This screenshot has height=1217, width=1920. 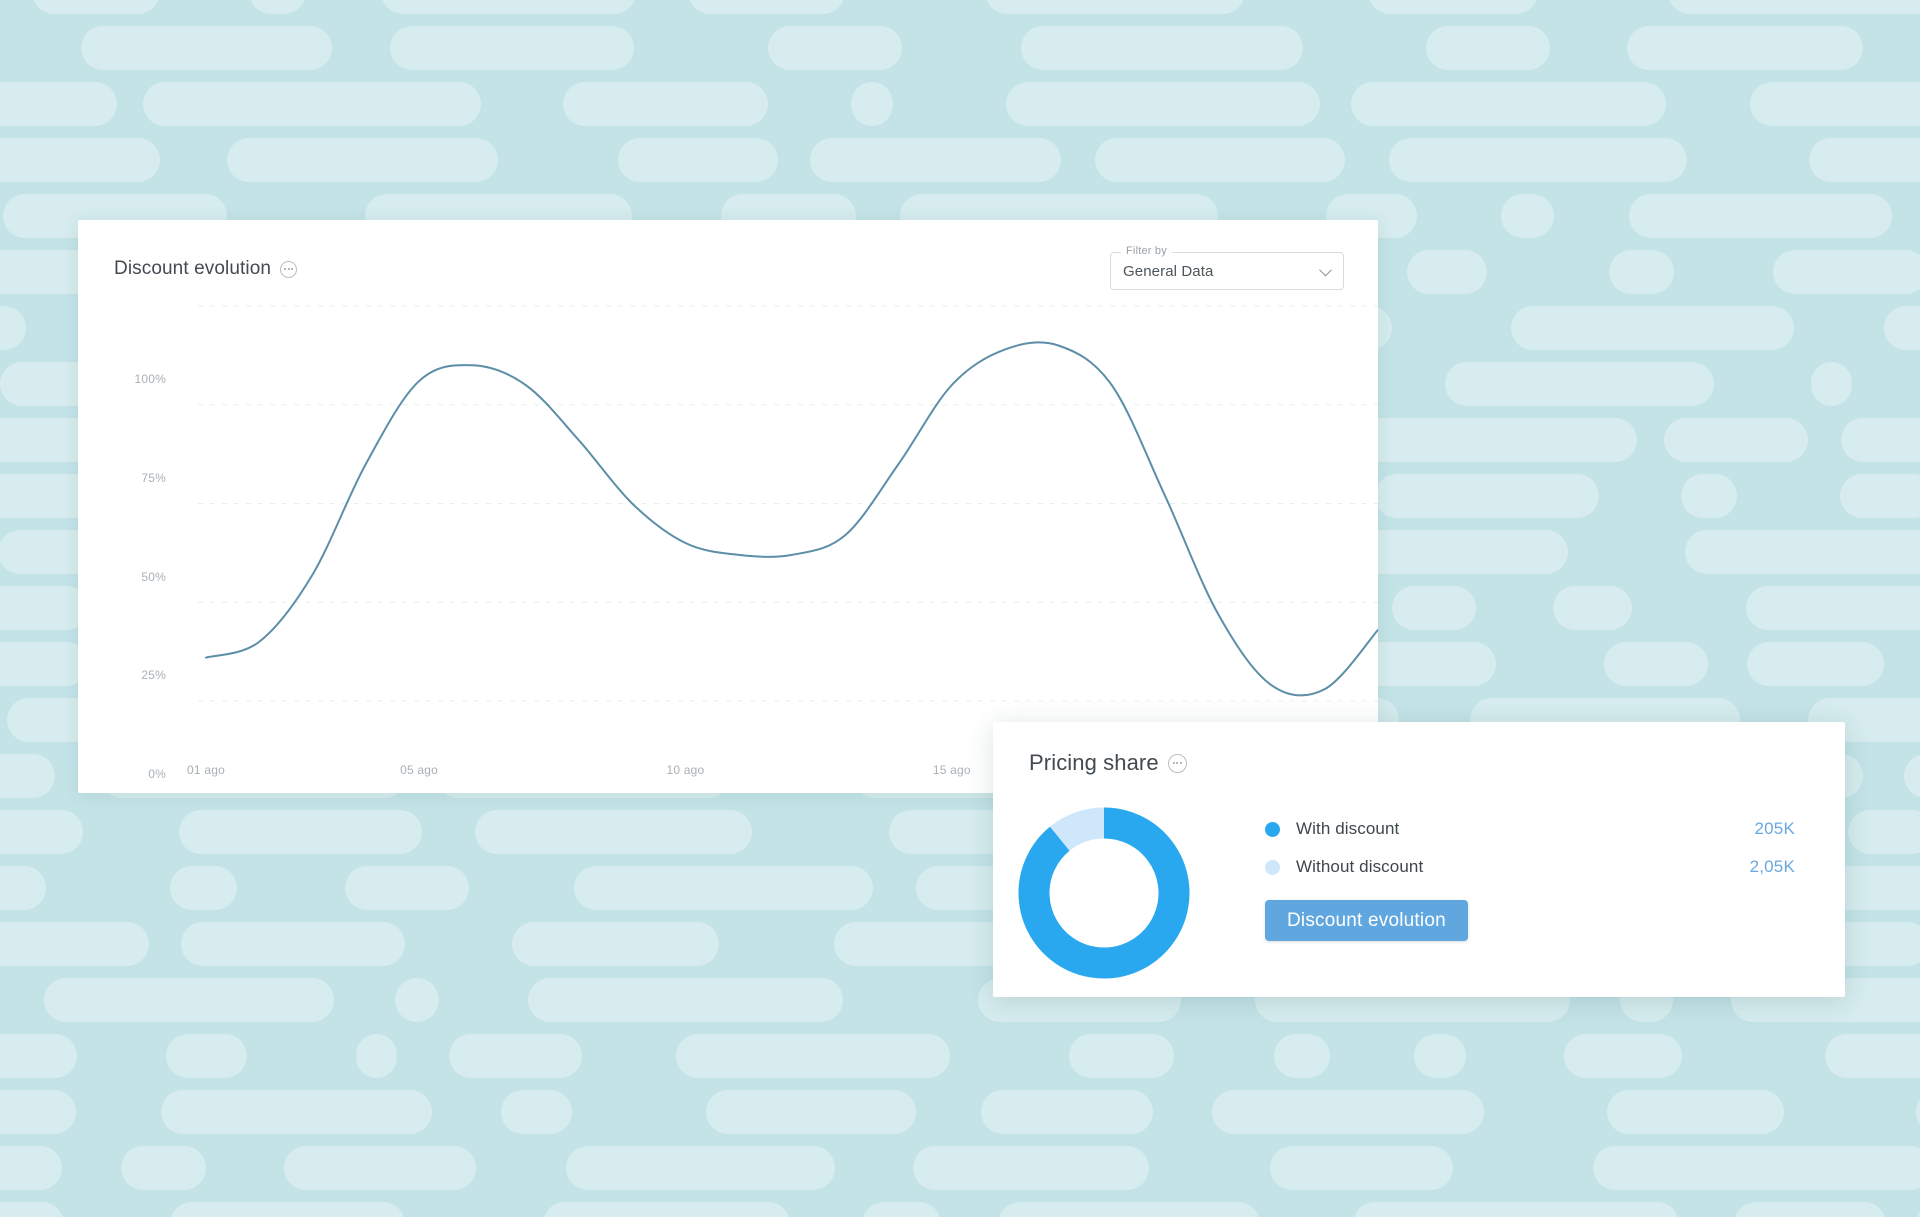 What do you see at coordinates (1272, 867) in the screenshot?
I see `legend-color-dot-without-discount` at bounding box center [1272, 867].